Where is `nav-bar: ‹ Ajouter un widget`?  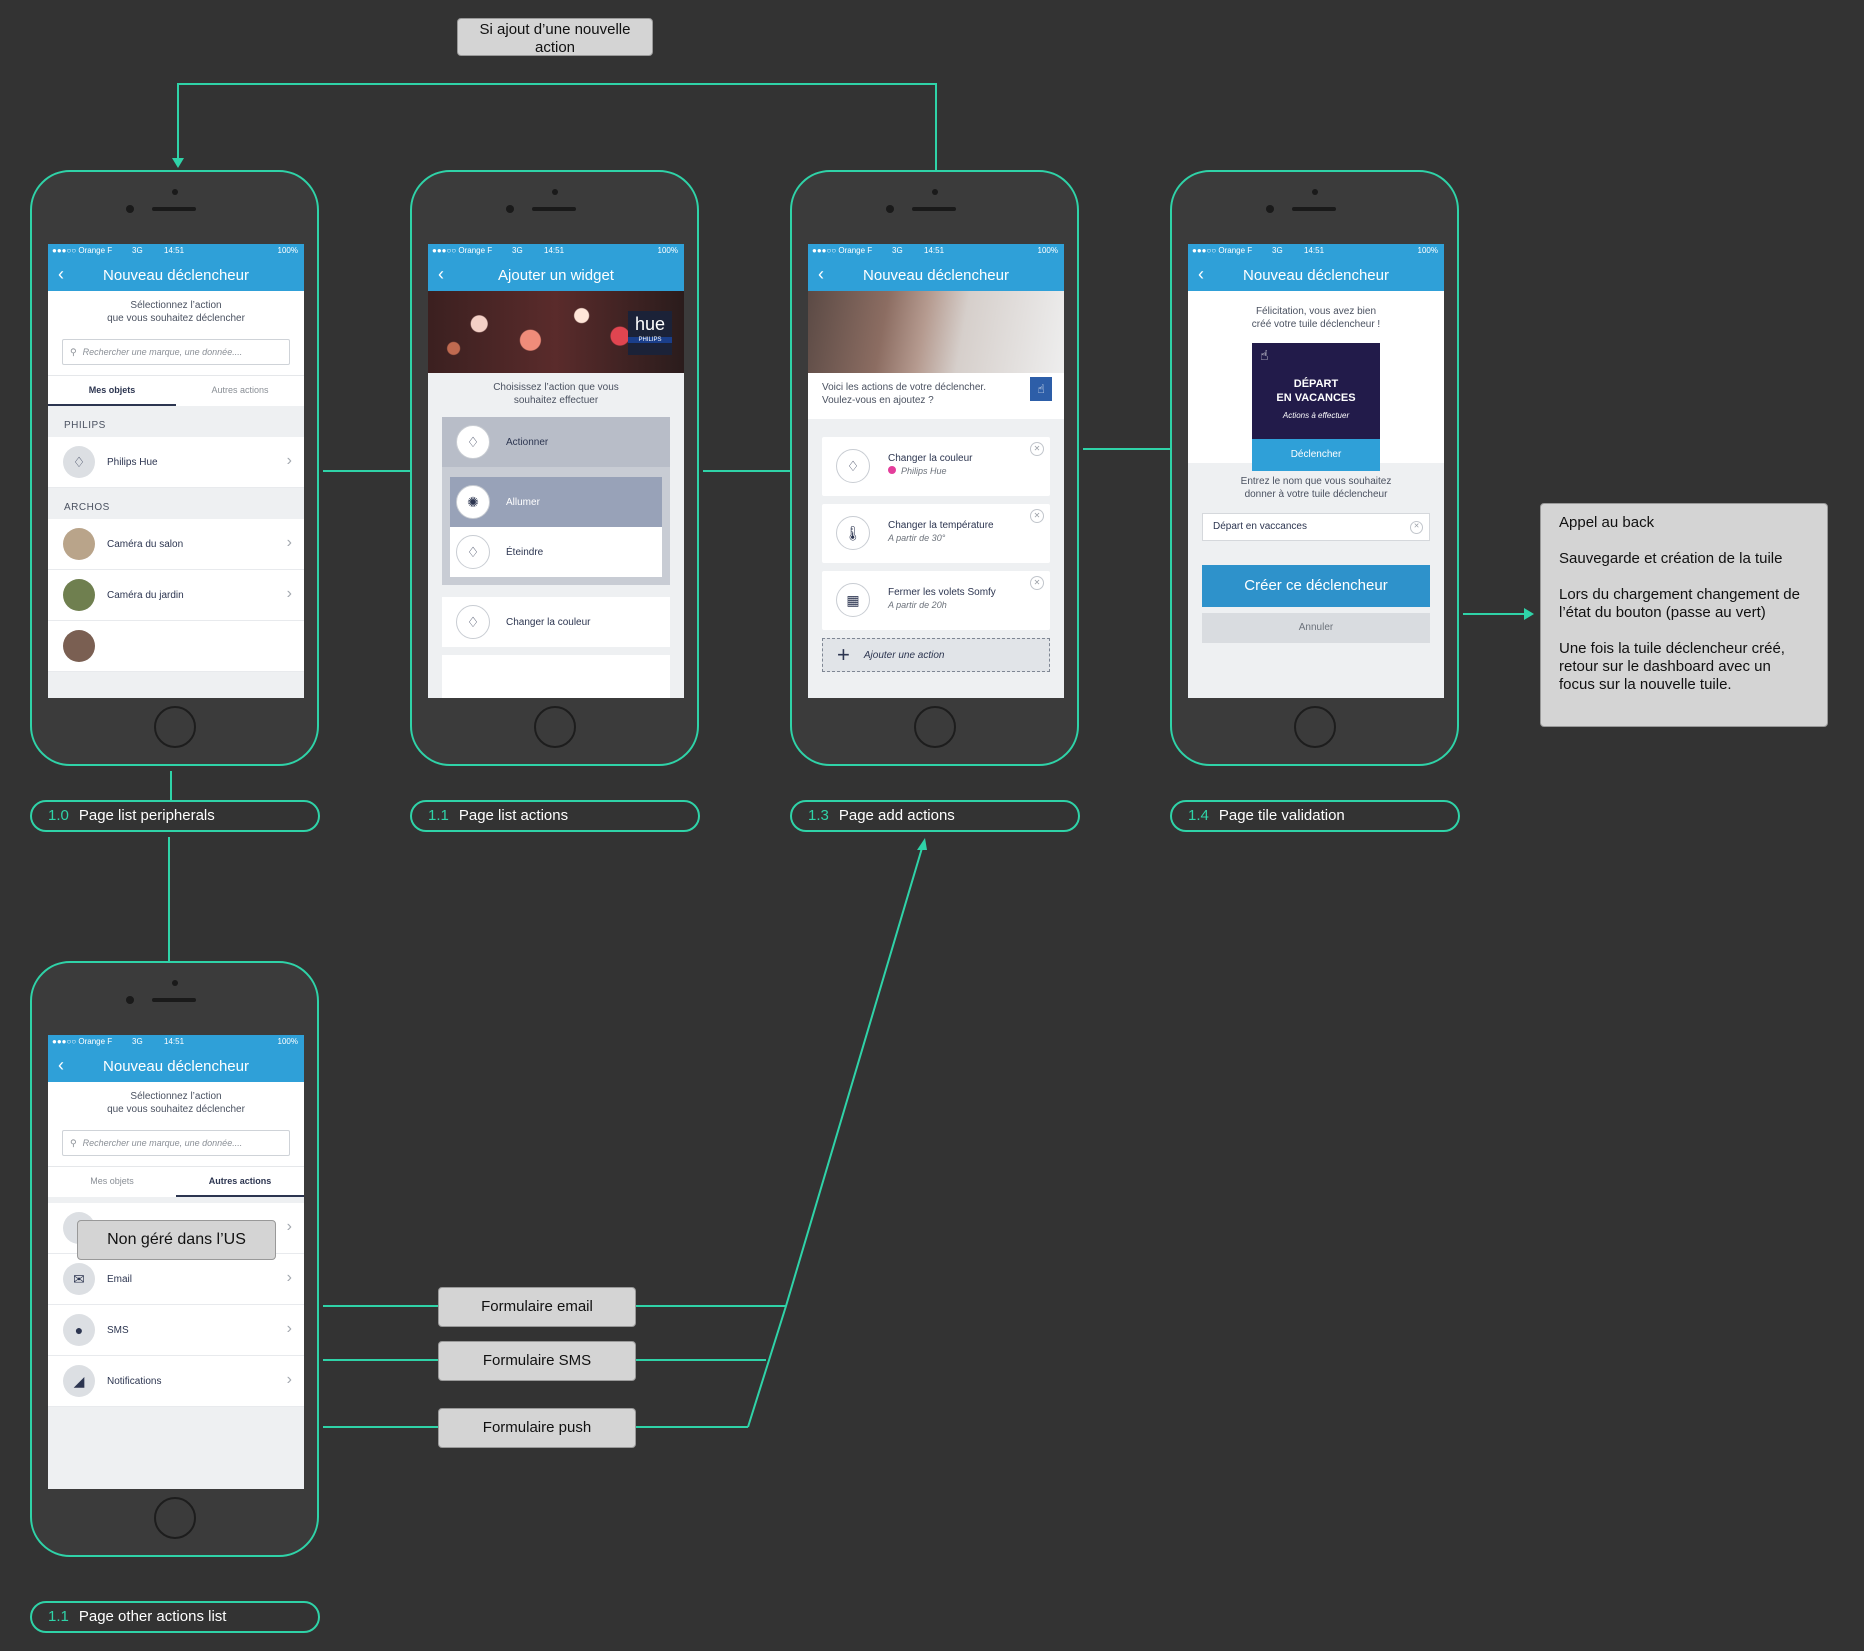 nav-bar: ‹ Ajouter un widget is located at coordinates (556, 274).